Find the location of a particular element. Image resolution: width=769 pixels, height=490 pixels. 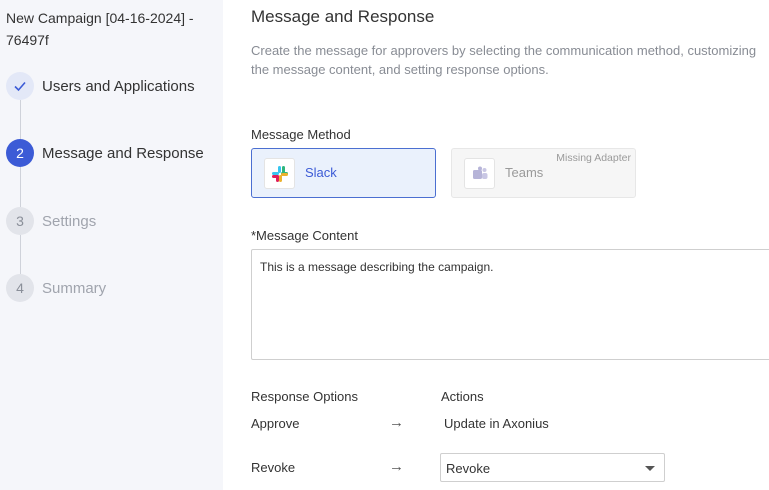

actions-header: Actions is located at coordinates (462, 396).